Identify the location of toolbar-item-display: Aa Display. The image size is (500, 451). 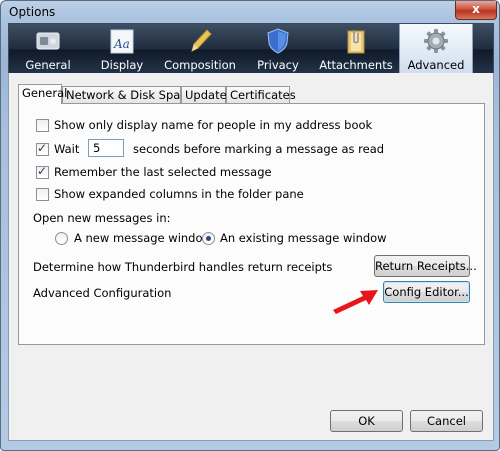
(122, 49).